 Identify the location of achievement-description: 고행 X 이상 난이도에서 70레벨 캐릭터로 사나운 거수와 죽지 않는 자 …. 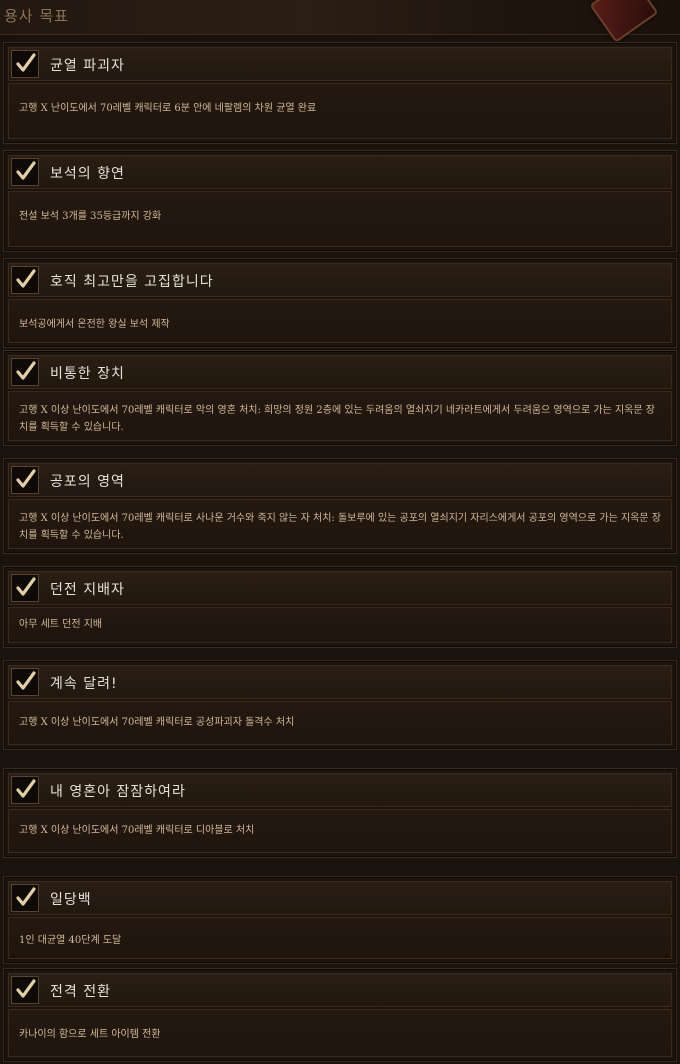
(340, 527).